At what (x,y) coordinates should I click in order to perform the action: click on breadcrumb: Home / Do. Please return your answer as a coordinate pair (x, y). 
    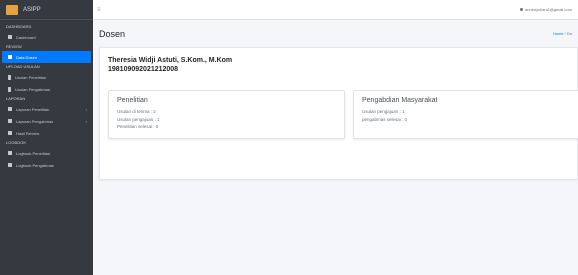
    Looking at the image, I should click on (562, 33).